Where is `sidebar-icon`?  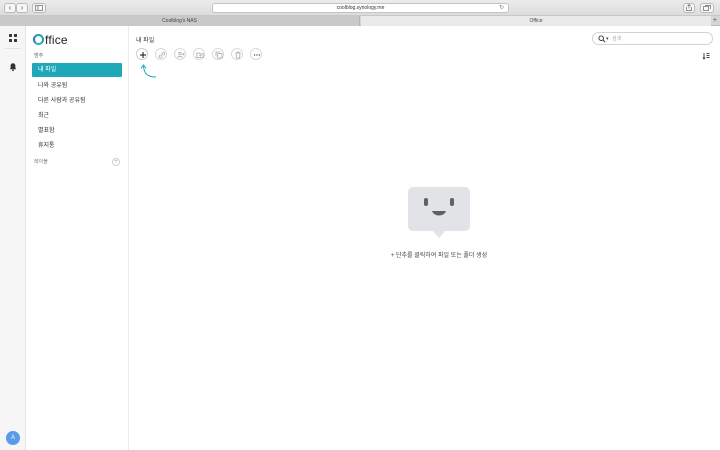
sidebar-icon is located at coordinates (39, 8).